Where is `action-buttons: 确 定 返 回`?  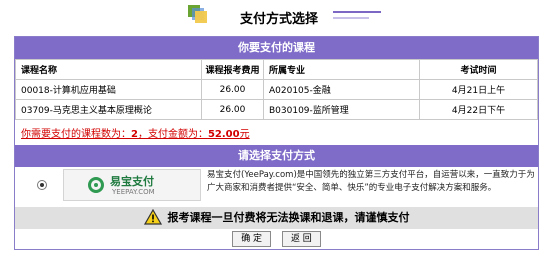
action-buttons: 确 定 返 回 is located at coordinates (276, 239).